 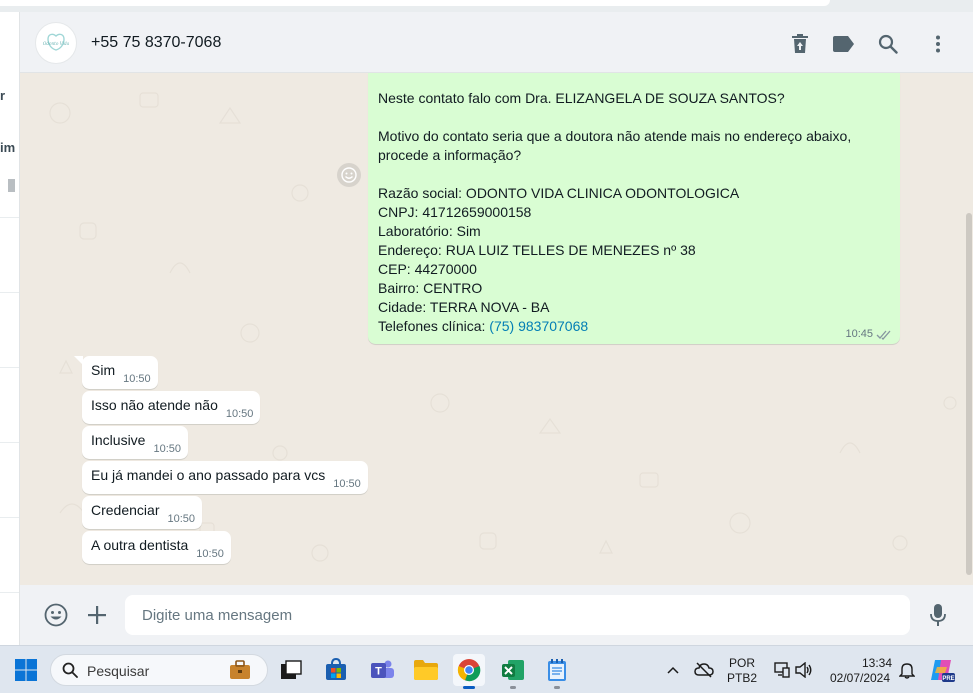 I want to click on bubble-tail, so click(x=78, y=360).